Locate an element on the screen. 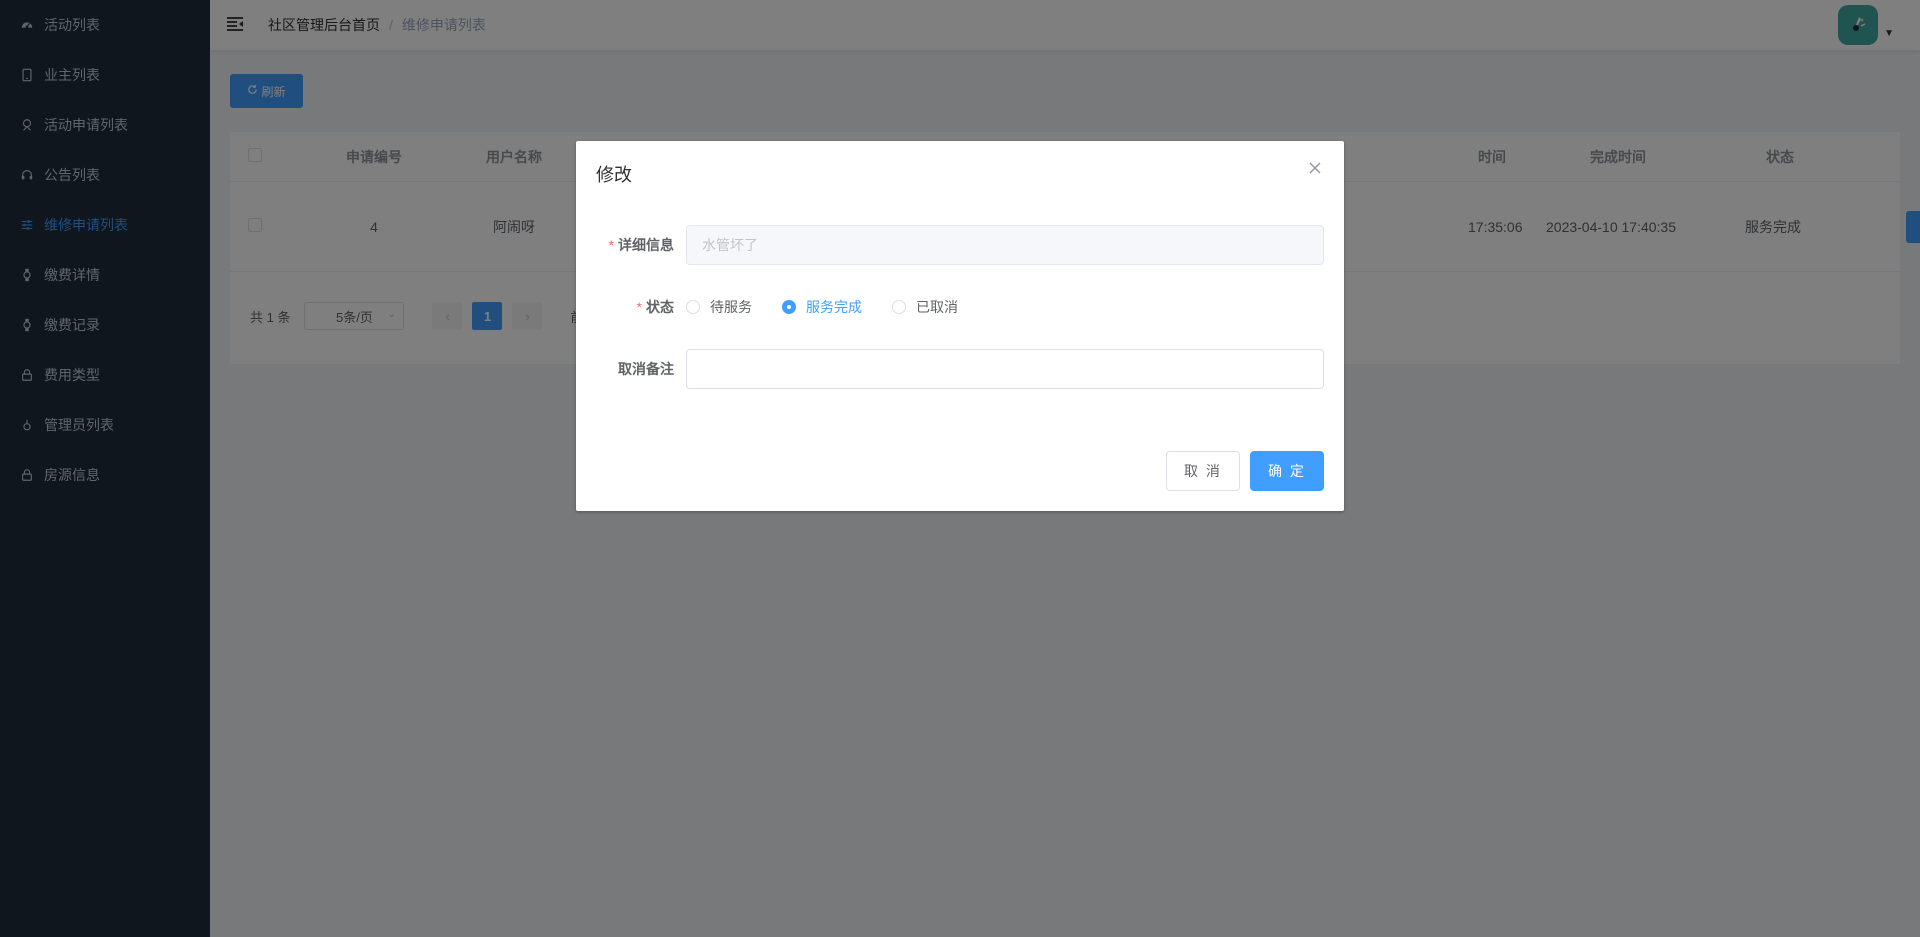 The width and height of the screenshot is (1920, 937). form-row-status: * 状态 待服务 服务完成 已取消 is located at coordinates (950, 307).